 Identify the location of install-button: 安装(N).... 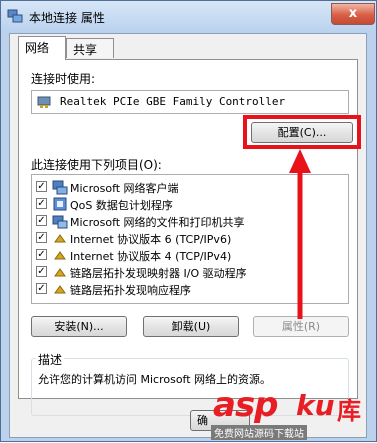
(79, 326).